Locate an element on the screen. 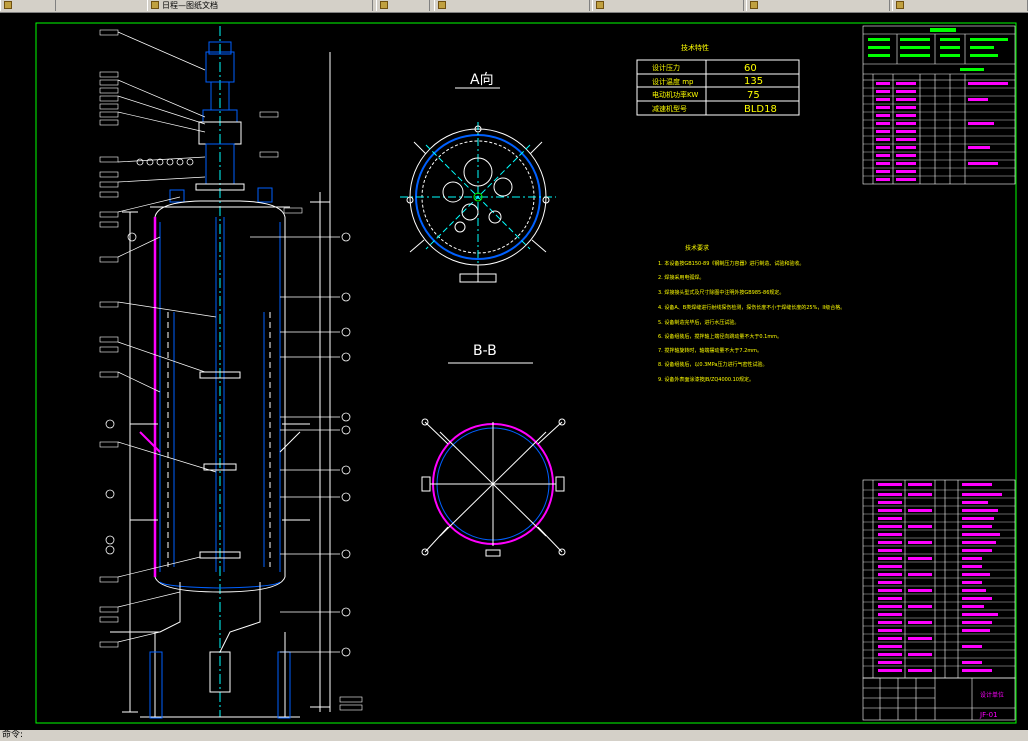 This screenshot has width=1028, height=741. spec-row-value: 75 is located at coordinates (753, 95).